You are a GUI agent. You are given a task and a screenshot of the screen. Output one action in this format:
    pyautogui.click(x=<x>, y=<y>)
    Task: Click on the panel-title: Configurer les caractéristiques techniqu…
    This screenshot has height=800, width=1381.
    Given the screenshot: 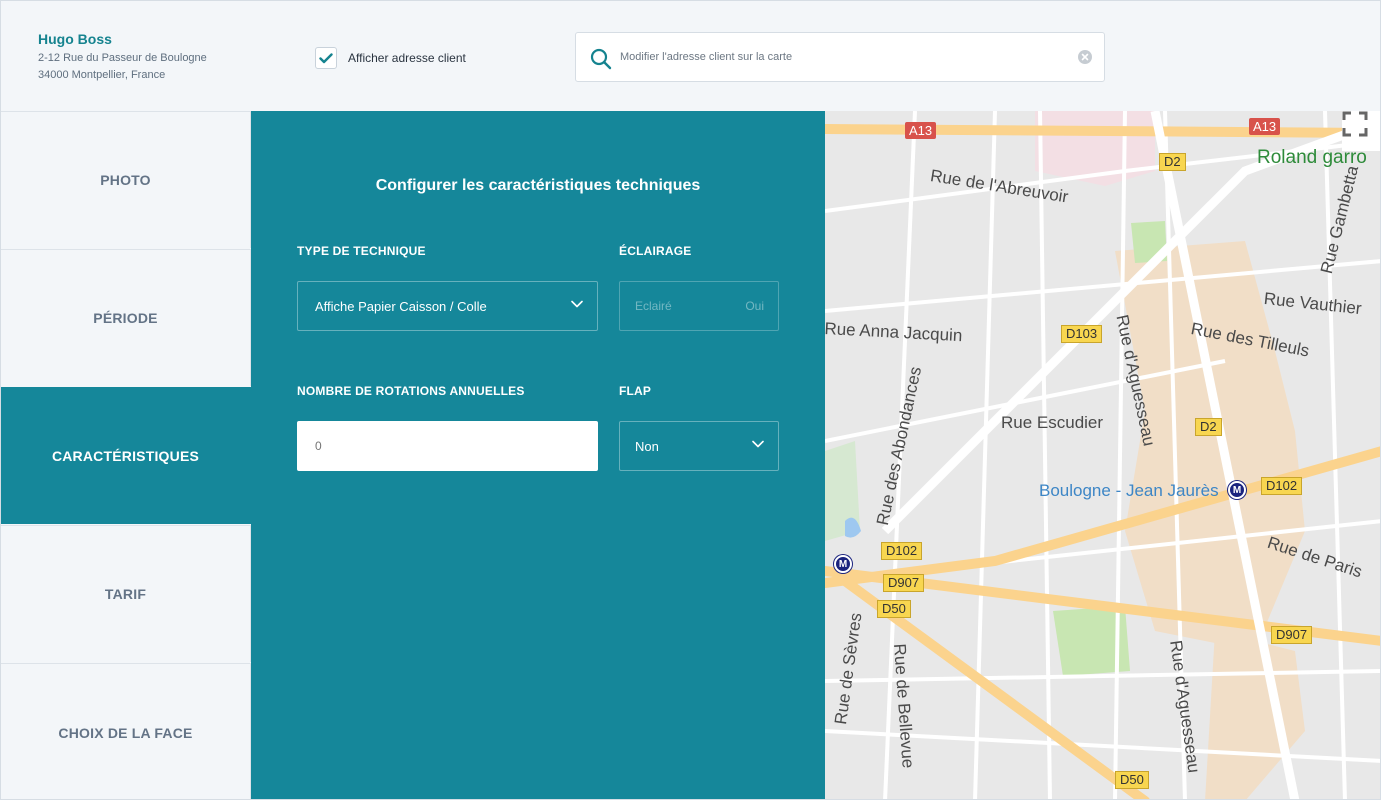 What is the action you would take?
    pyautogui.click(x=538, y=185)
    